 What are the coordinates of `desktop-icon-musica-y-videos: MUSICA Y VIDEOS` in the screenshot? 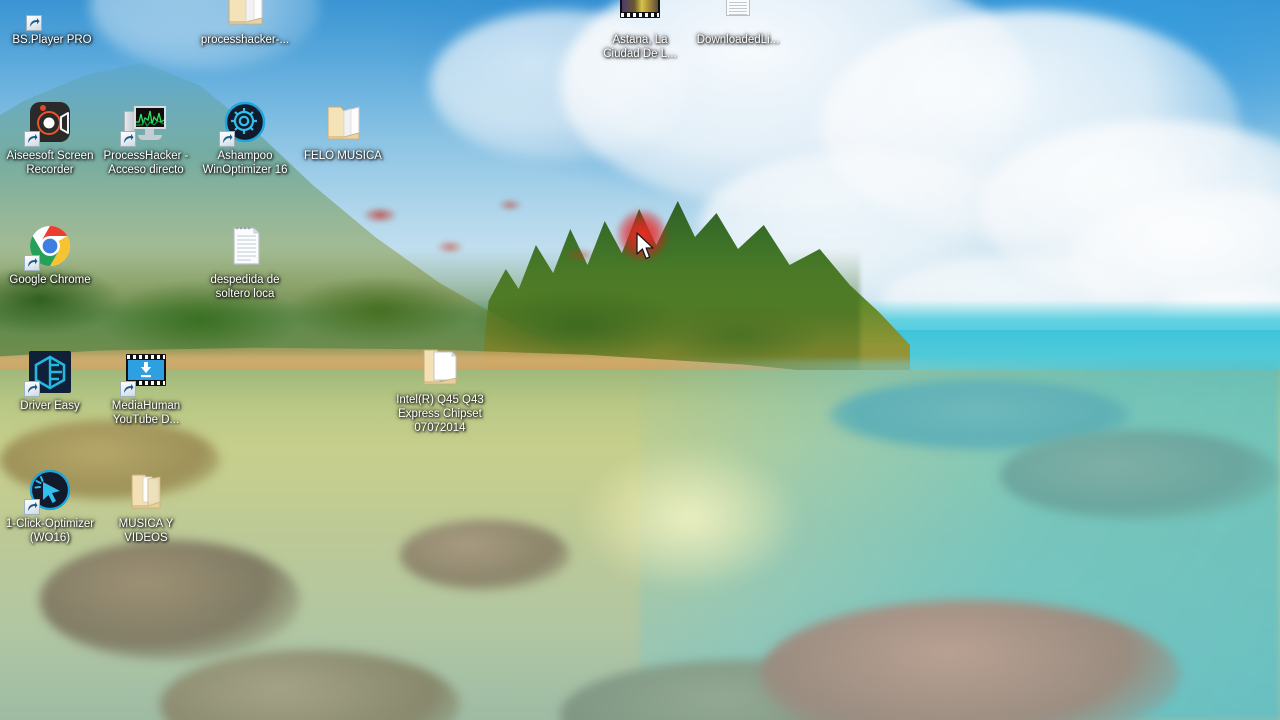 It's located at (146, 505).